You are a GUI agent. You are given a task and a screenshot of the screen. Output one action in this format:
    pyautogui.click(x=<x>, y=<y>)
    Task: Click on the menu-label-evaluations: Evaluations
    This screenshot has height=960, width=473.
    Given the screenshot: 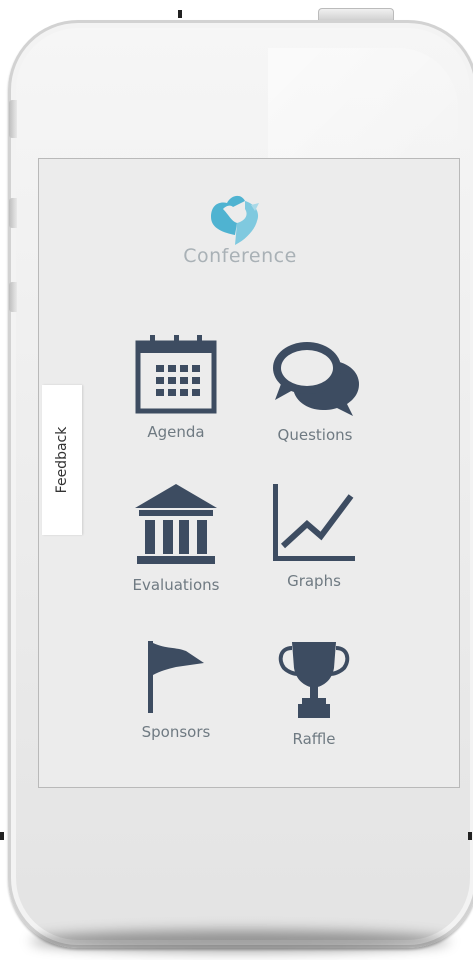 What is the action you would take?
    pyautogui.click(x=176, y=585)
    